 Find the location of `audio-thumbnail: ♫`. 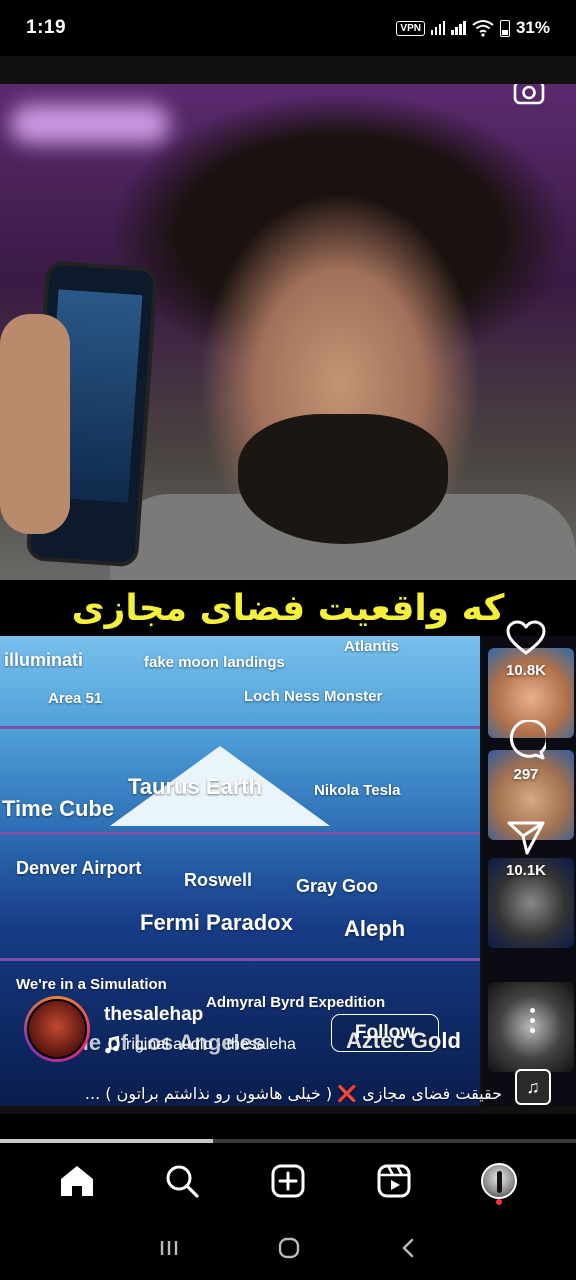

audio-thumbnail: ♫ is located at coordinates (533, 1087).